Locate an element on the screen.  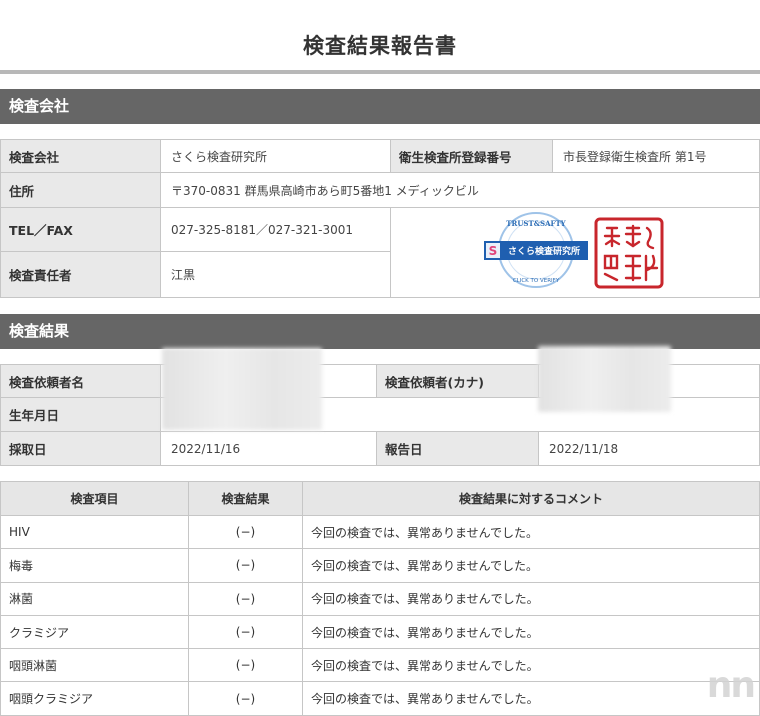
header-test-result: 検査結果 is located at coordinates (245, 498).